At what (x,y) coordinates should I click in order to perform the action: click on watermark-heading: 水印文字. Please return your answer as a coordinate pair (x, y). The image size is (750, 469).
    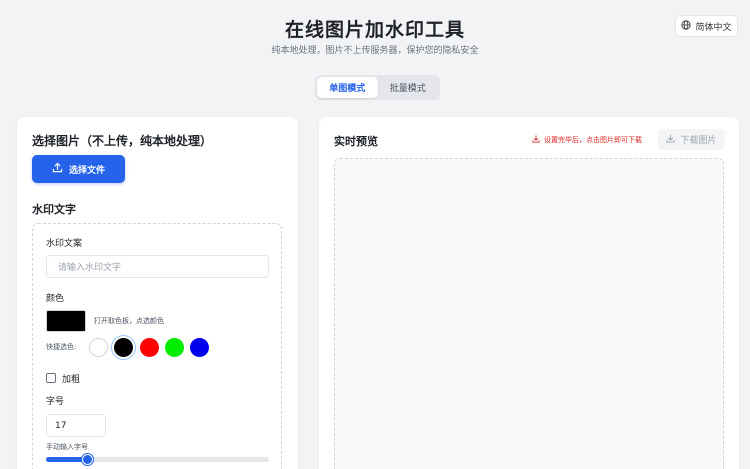
    Looking at the image, I should click on (54, 209).